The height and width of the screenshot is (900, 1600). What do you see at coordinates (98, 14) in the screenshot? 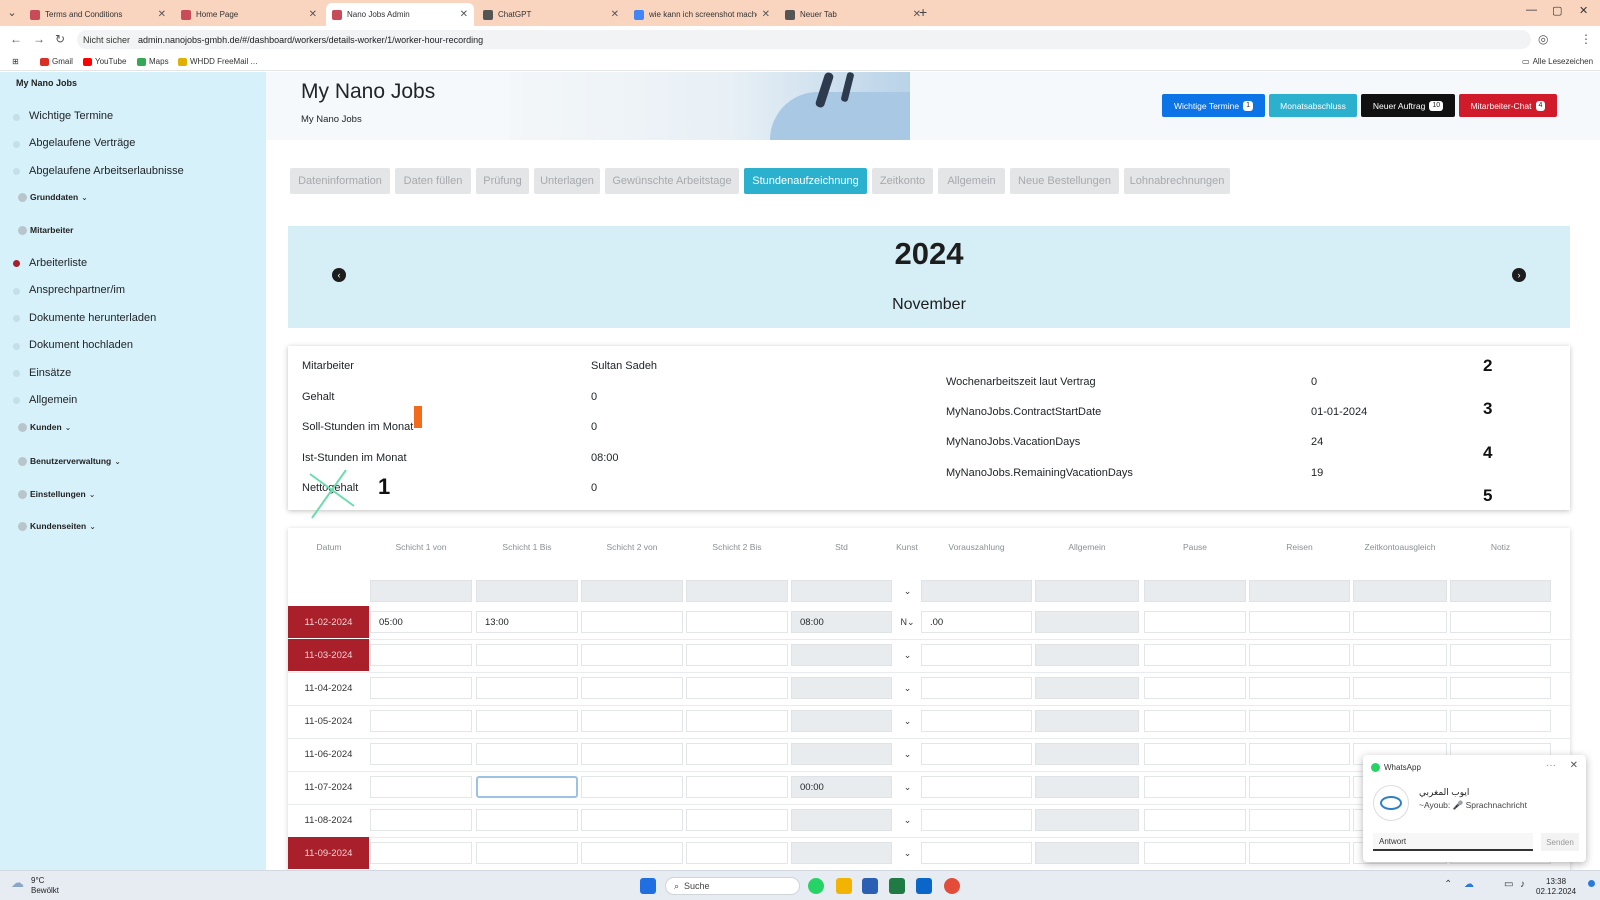
I see `browser-tab: Terms and Conditions ✕` at bounding box center [98, 14].